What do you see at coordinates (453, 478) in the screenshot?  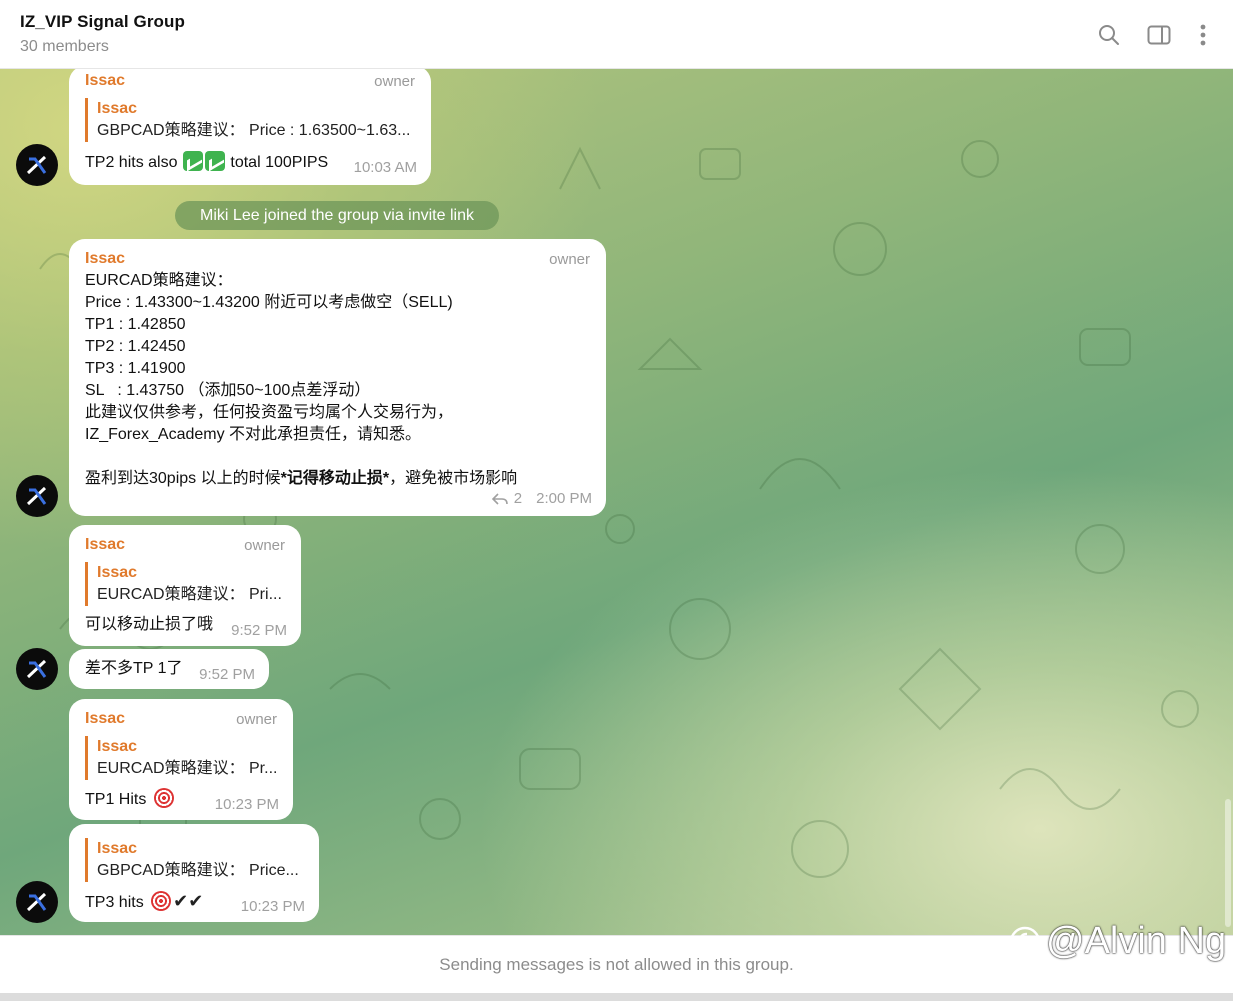 I see `text-part: ，避免被市场影响` at bounding box center [453, 478].